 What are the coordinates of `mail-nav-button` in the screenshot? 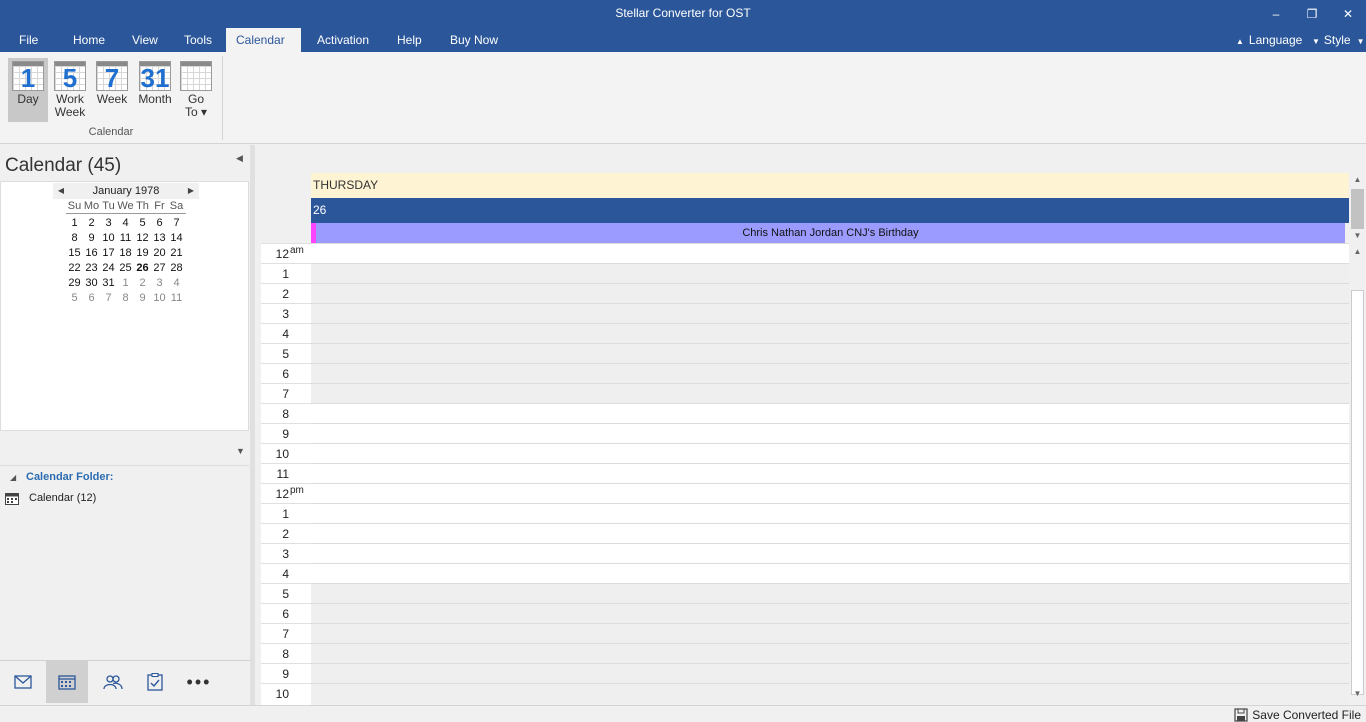 It's located at (23, 682).